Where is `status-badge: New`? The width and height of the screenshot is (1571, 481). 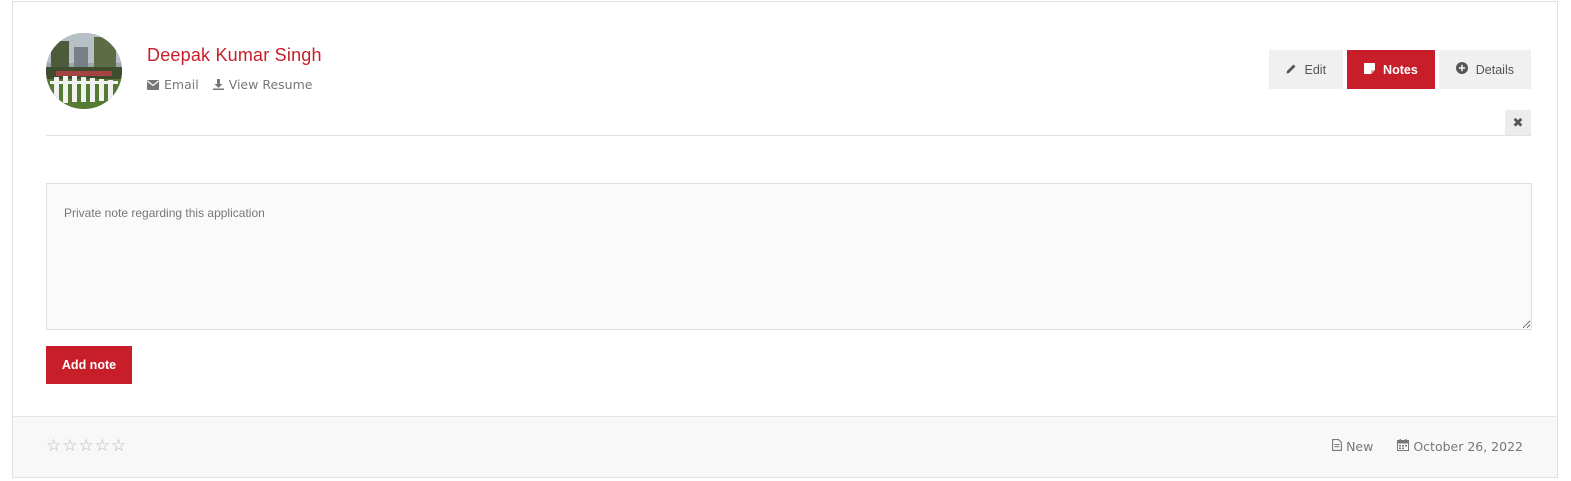 status-badge: New is located at coordinates (1352, 446).